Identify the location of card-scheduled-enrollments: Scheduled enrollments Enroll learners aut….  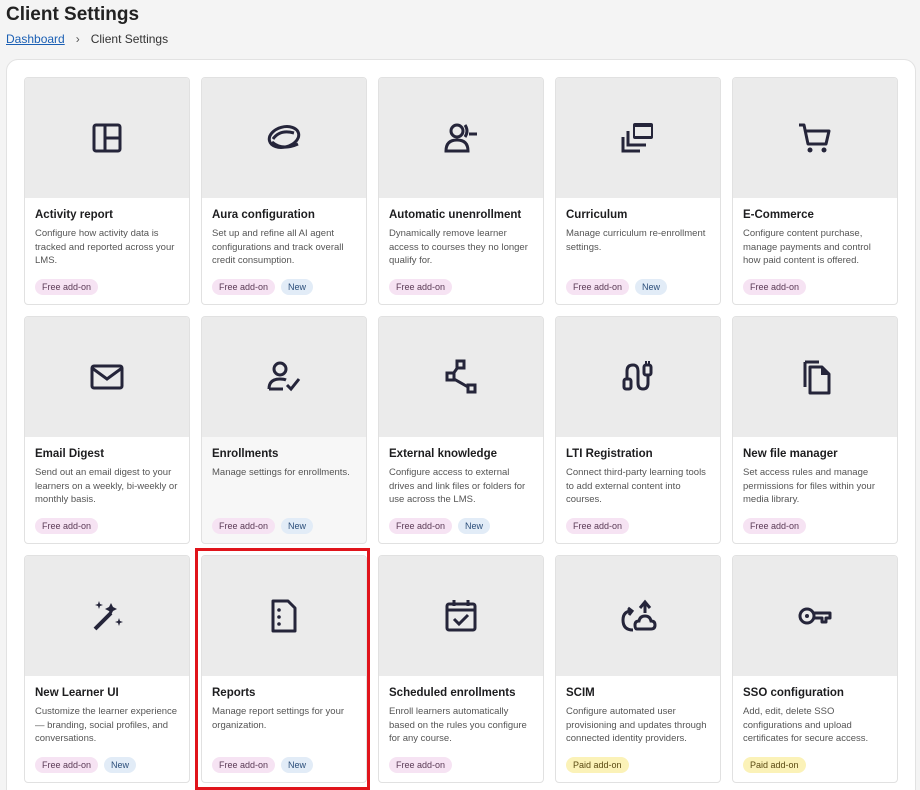
(461, 669).